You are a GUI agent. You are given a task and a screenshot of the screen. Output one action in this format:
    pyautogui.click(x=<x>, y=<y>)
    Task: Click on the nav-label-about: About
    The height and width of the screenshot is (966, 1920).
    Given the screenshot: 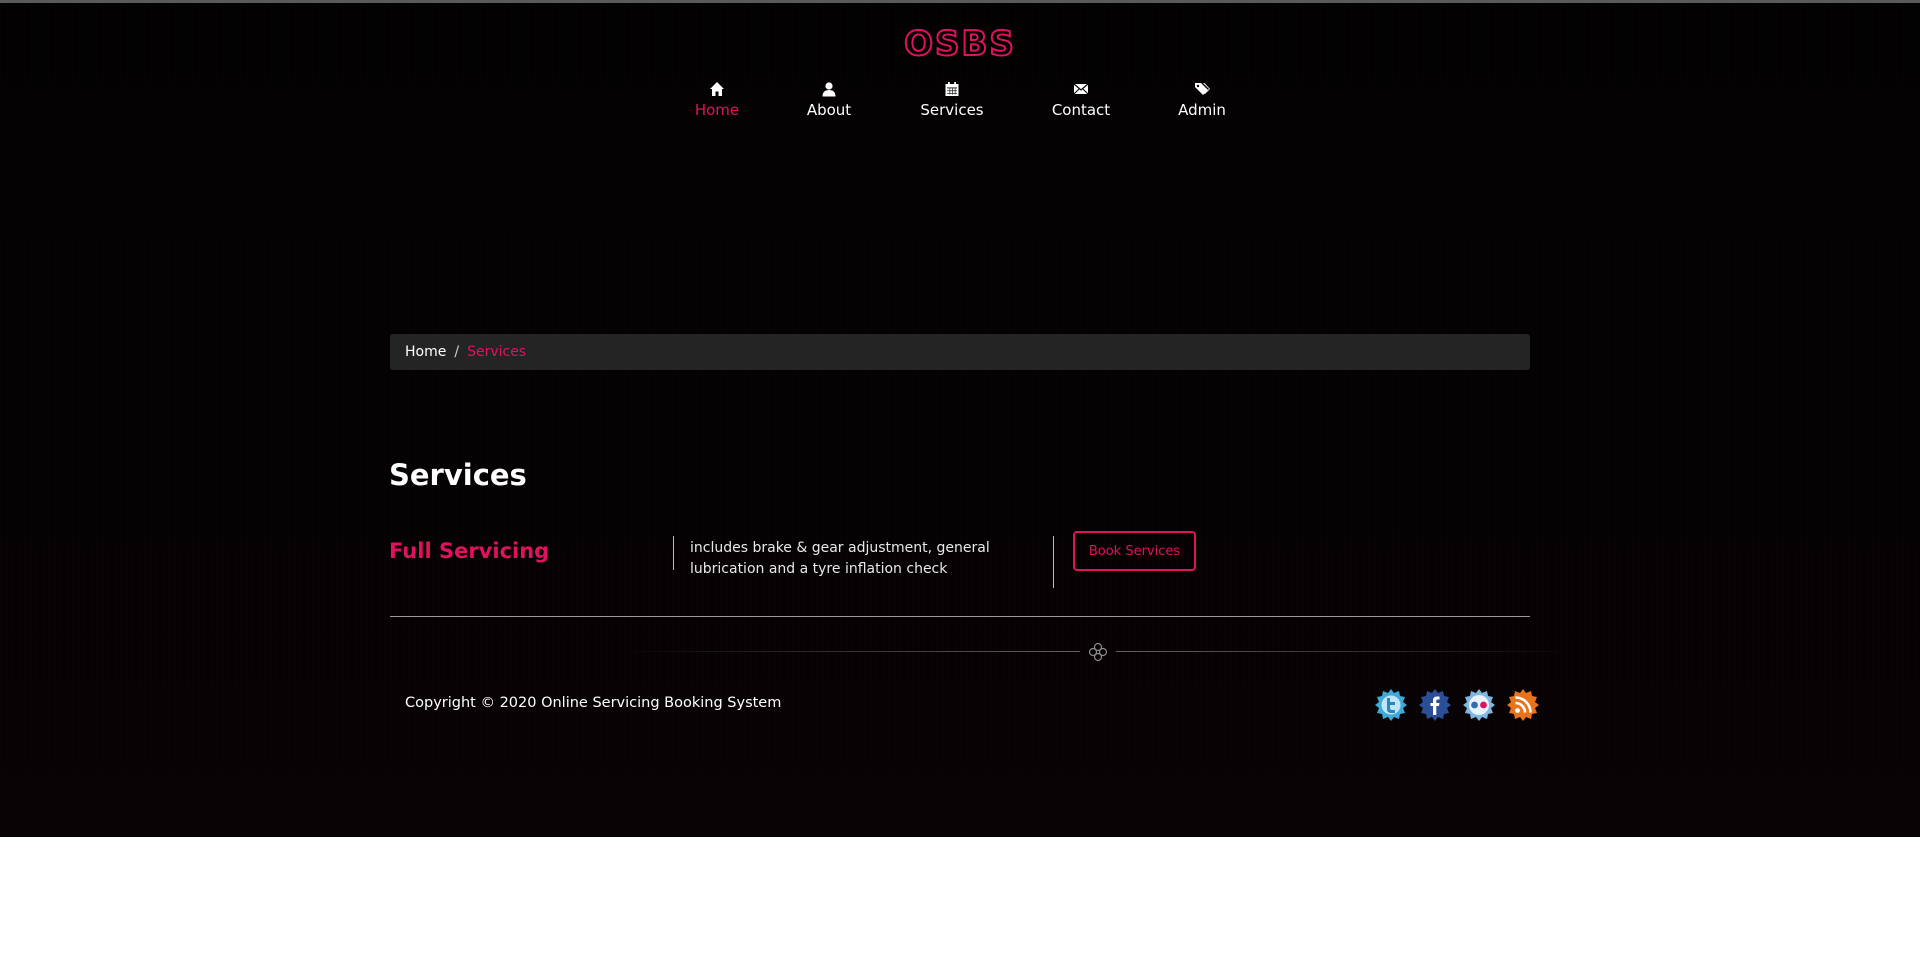 What is the action you would take?
    pyautogui.click(x=829, y=110)
    